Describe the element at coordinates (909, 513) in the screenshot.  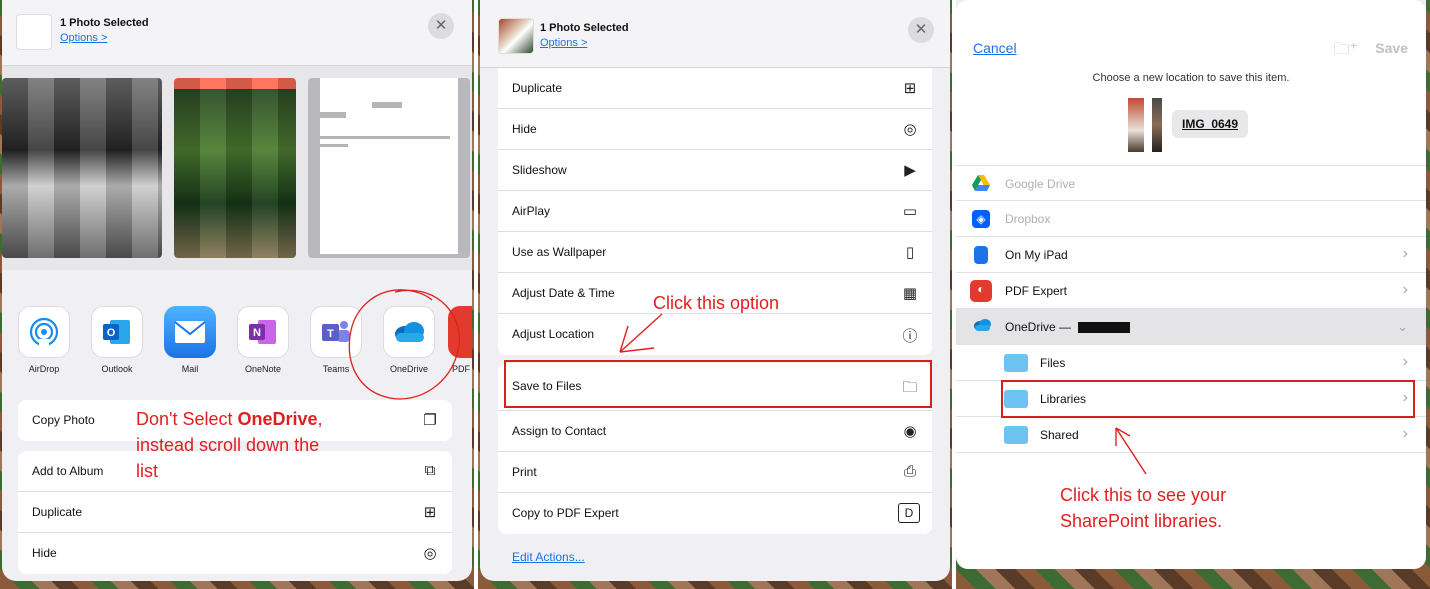
I see `pdf-expert-icon: D` at that location.